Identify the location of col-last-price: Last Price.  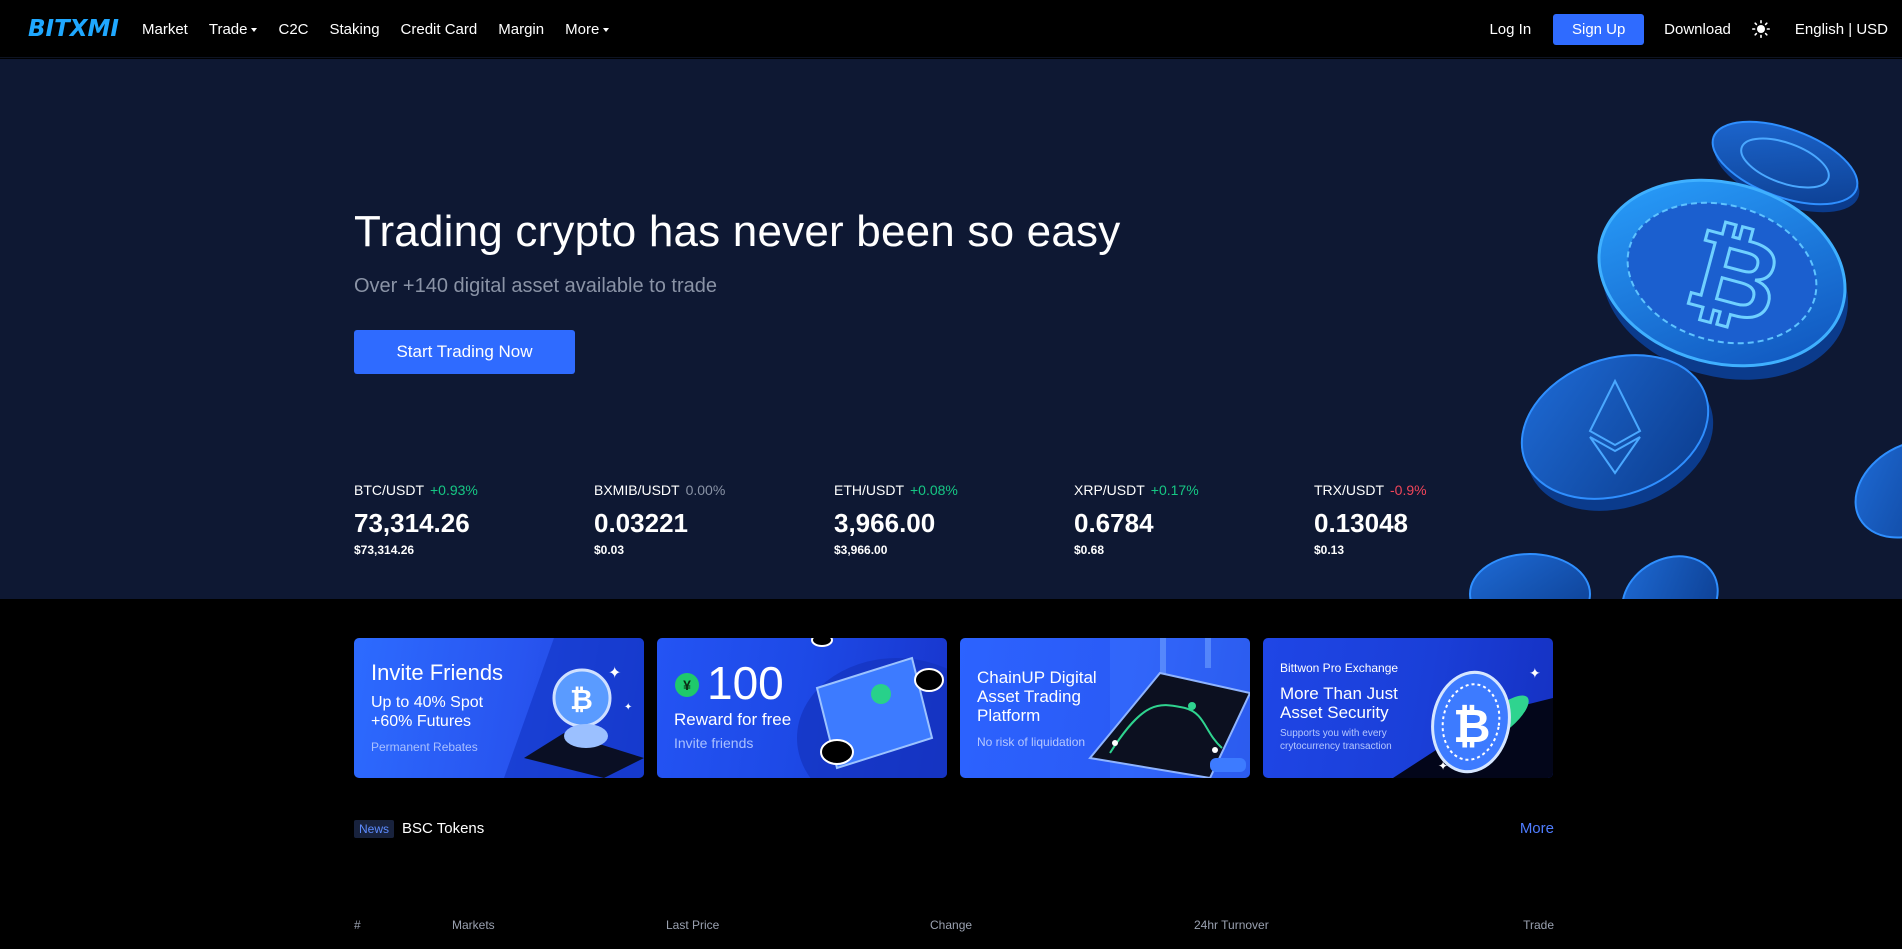
(692, 925).